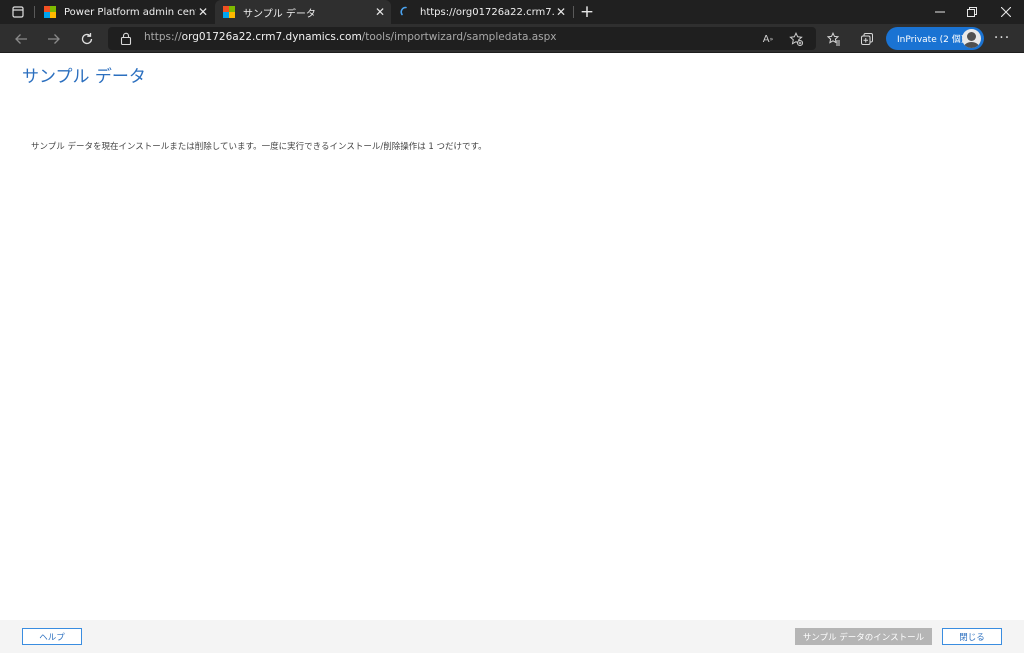 The height and width of the screenshot is (653, 1024). I want to click on restore-button, so click(972, 12).